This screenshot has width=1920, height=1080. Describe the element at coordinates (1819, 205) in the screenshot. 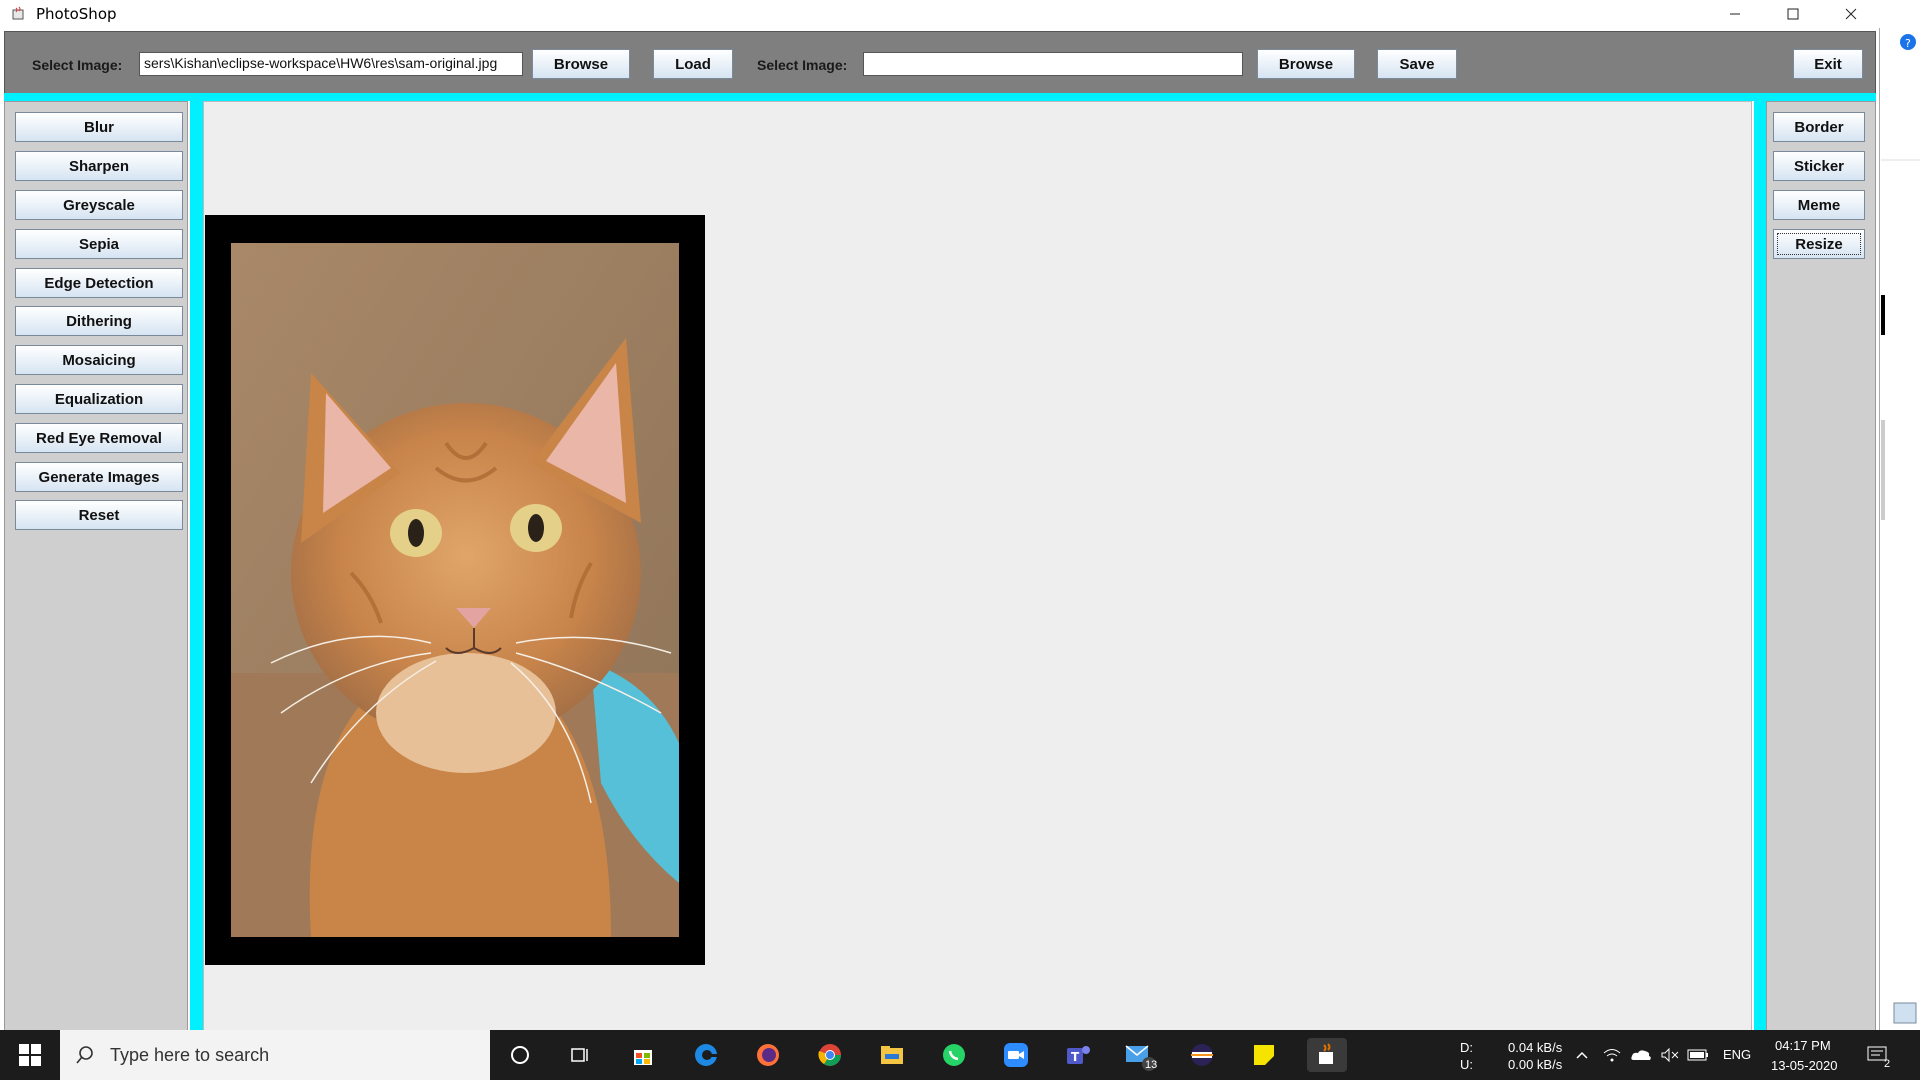

I see `meme-button: Meme` at that location.